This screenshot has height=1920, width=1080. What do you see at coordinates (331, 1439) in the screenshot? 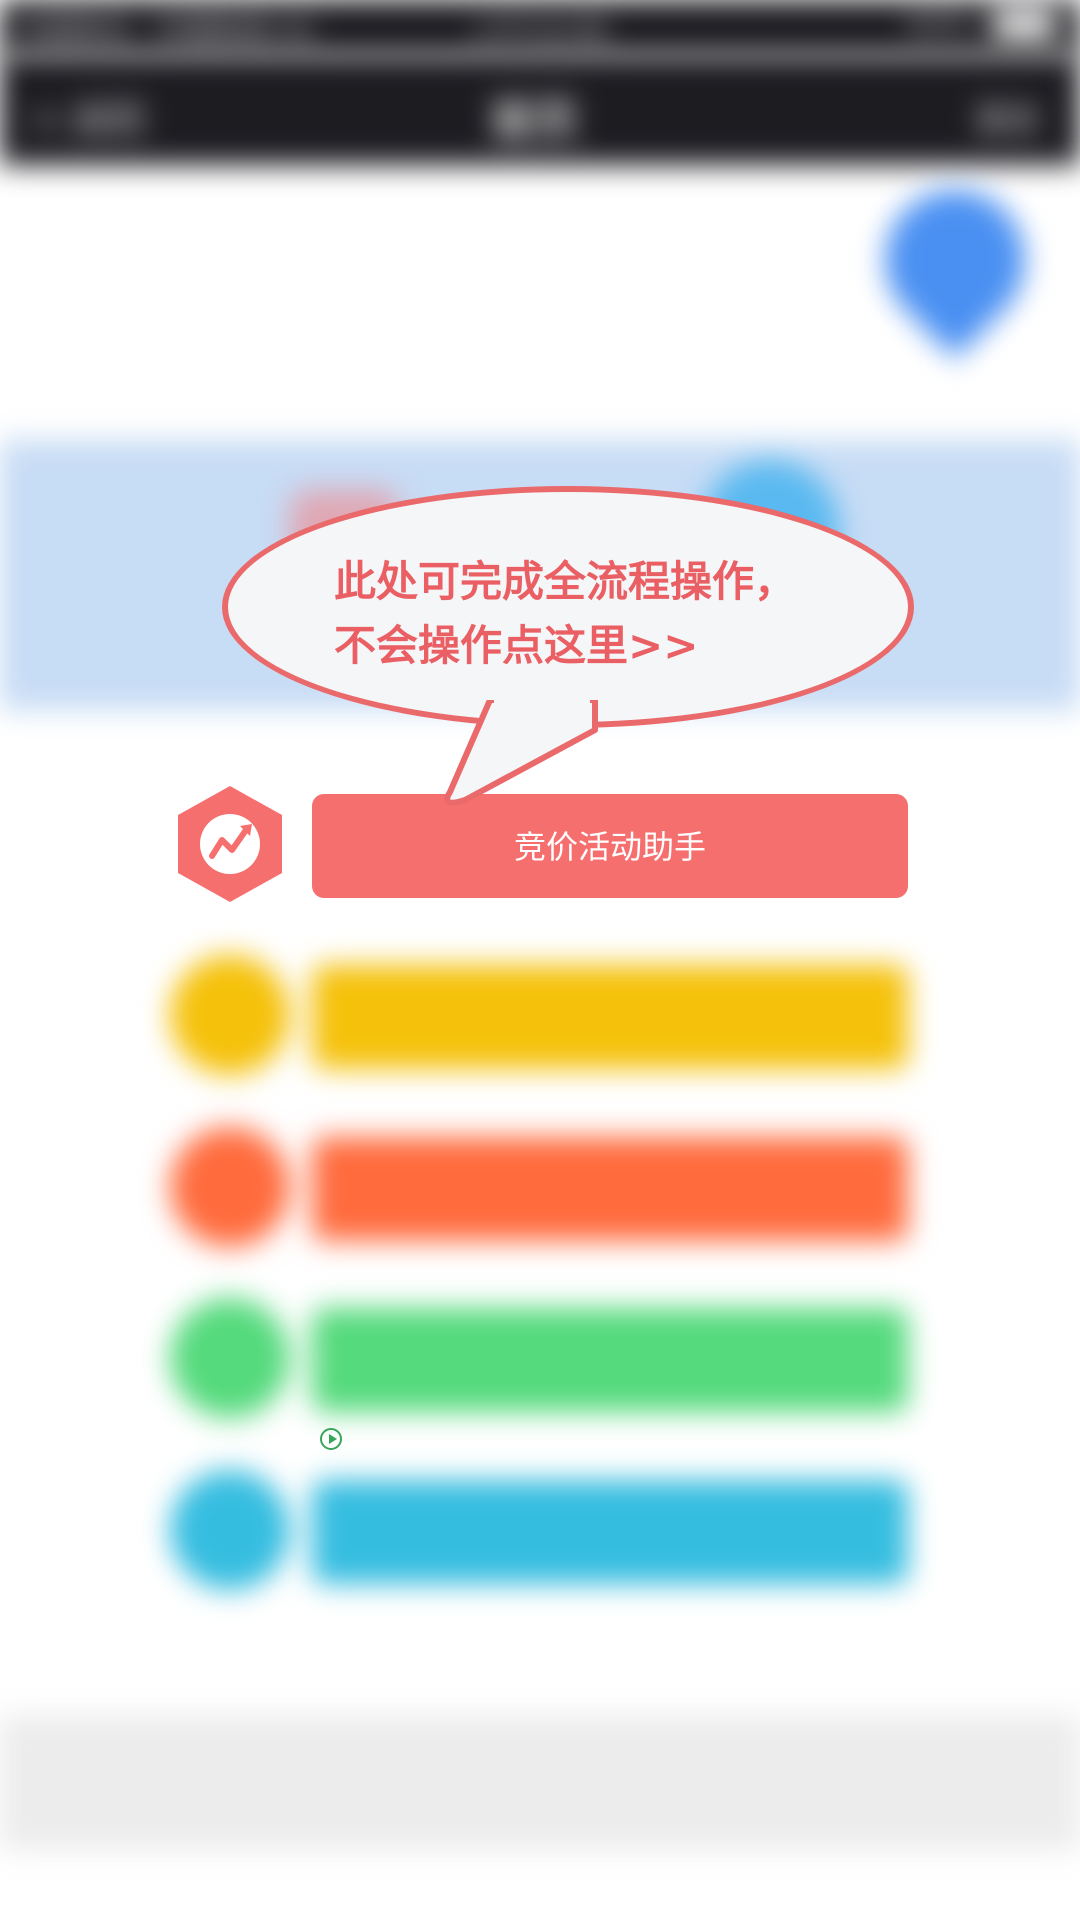
I see `play-icon` at bounding box center [331, 1439].